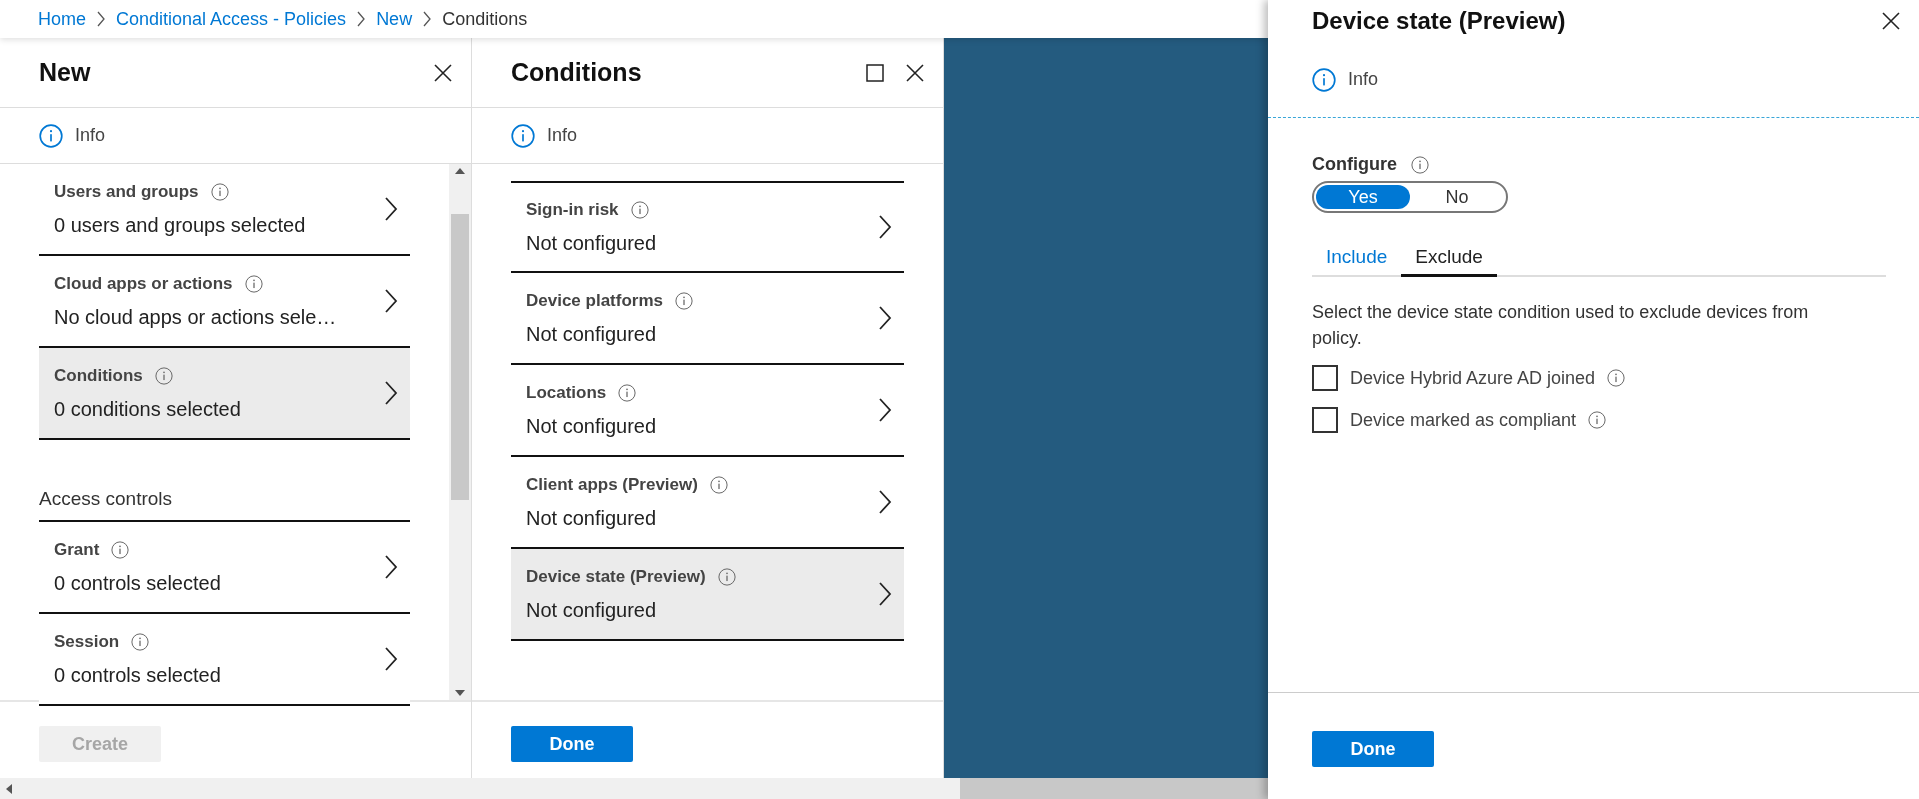 The image size is (1919, 799). Describe the element at coordinates (1354, 164) in the screenshot. I see `configure-label: Configure` at that location.